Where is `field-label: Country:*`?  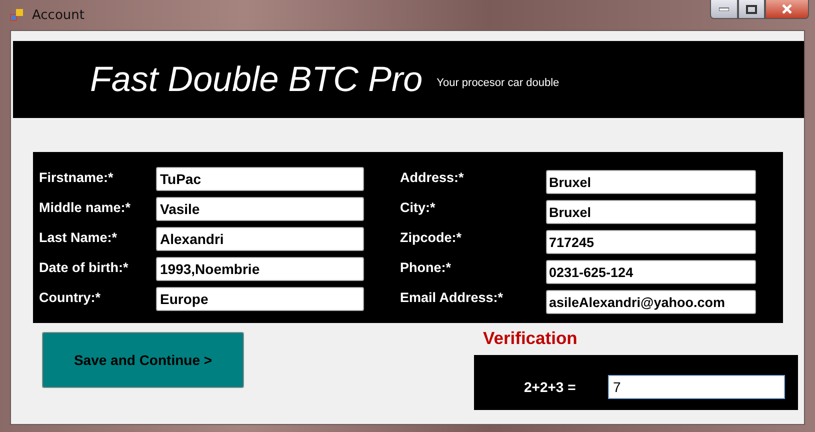 field-label: Country:* is located at coordinates (70, 297).